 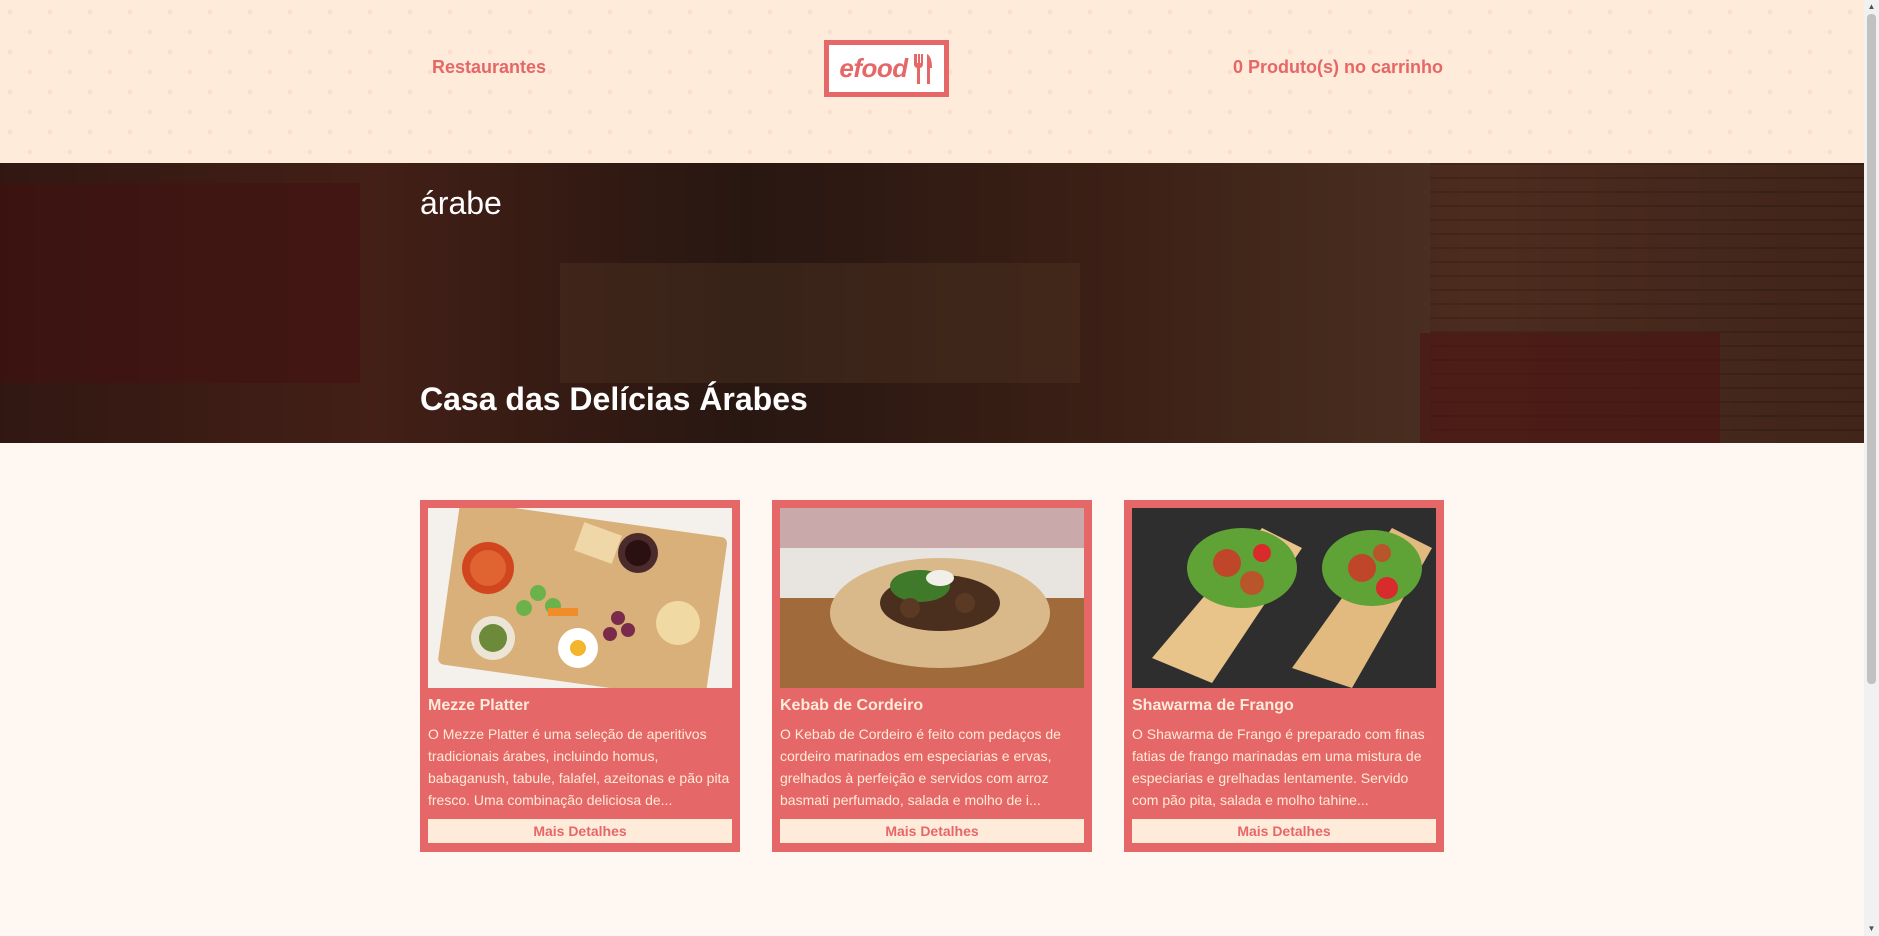 I want to click on product-name: Shawarma de Frango, so click(x=1213, y=705).